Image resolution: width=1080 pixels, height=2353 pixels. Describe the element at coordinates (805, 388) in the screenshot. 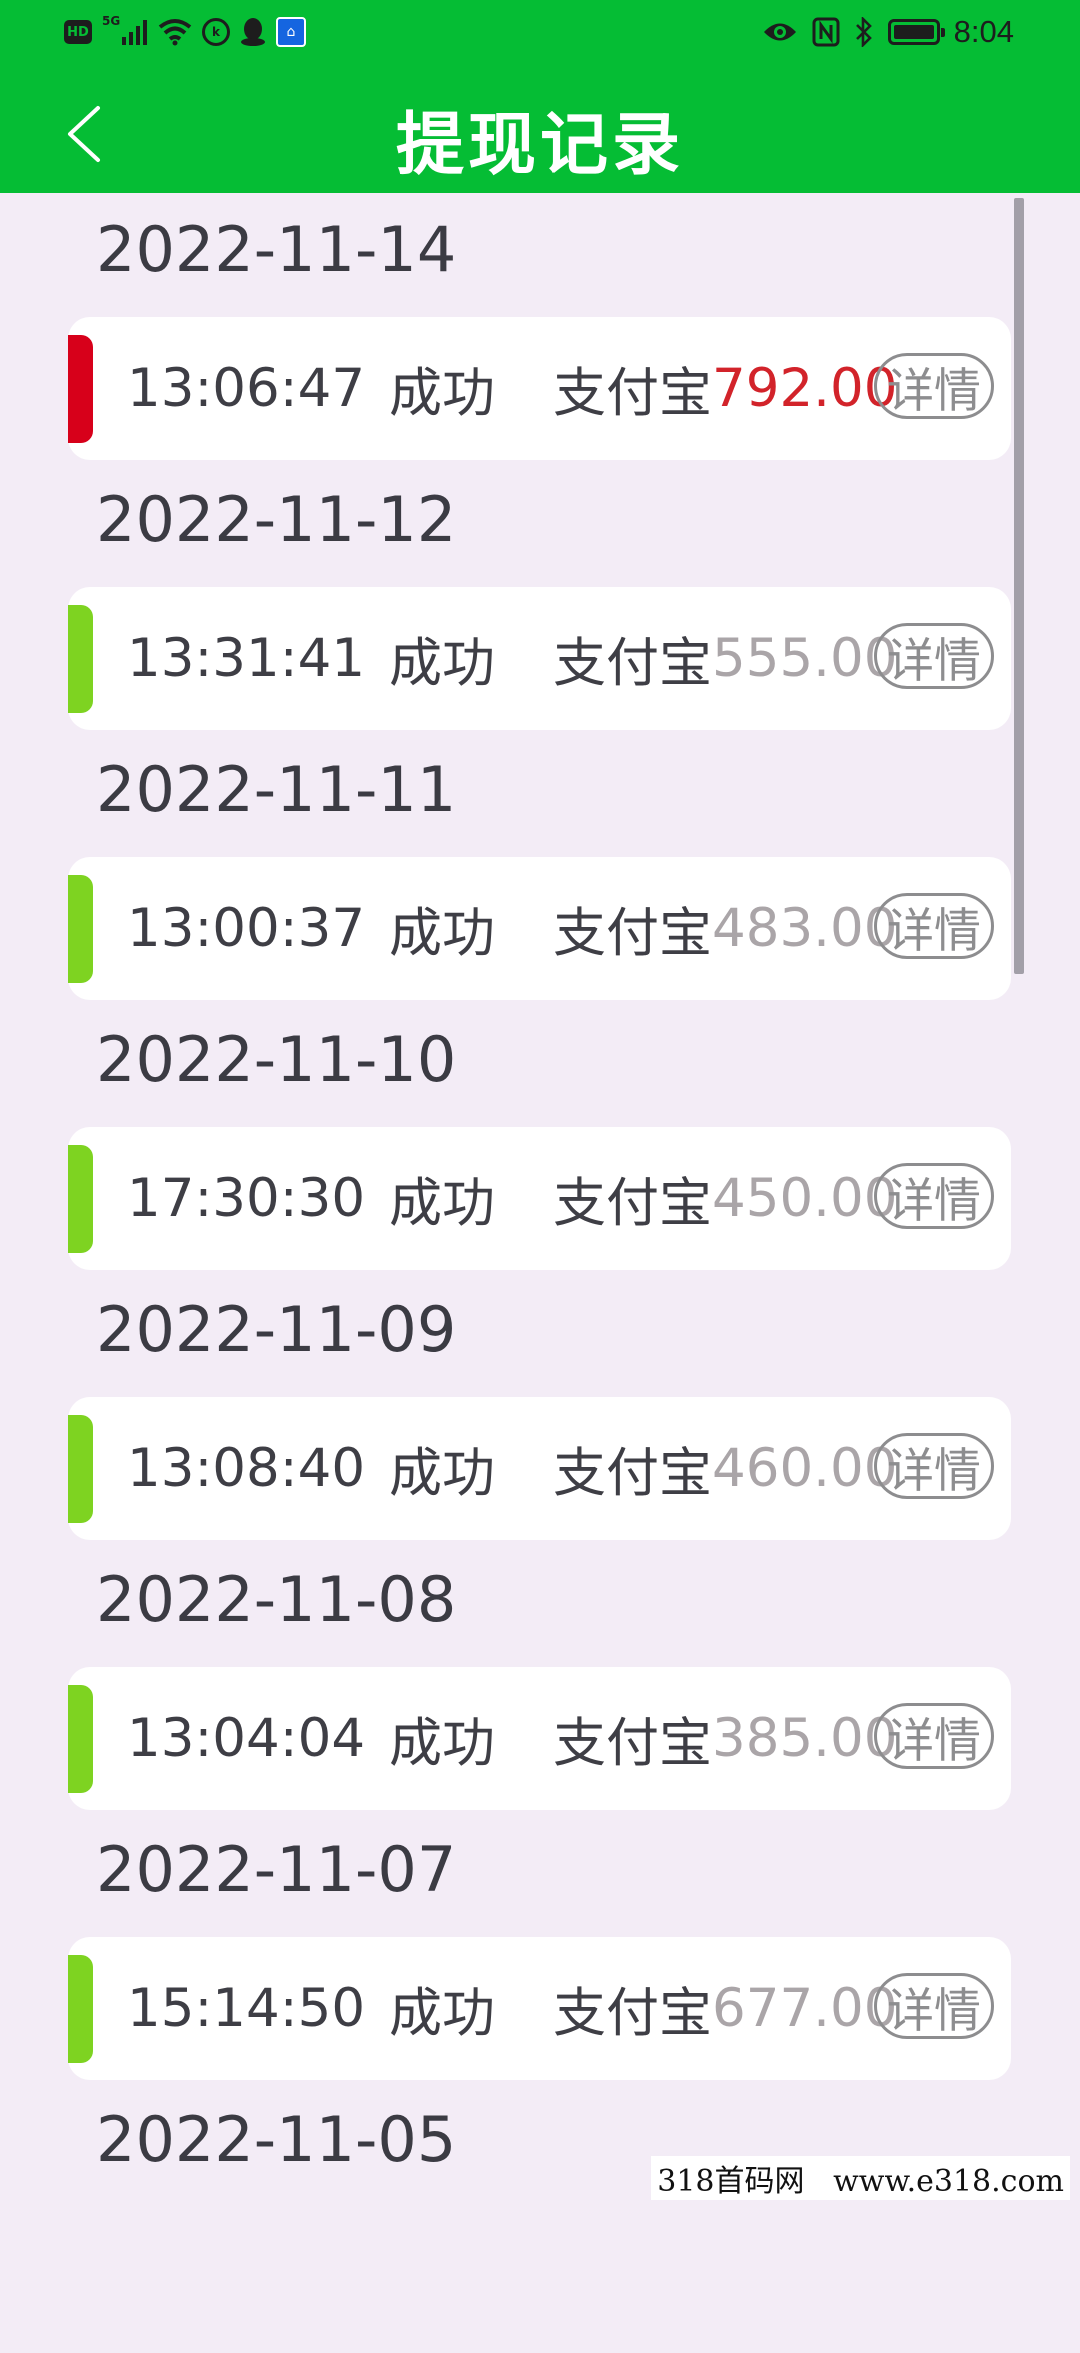

I see `record-amount: 792.00` at that location.